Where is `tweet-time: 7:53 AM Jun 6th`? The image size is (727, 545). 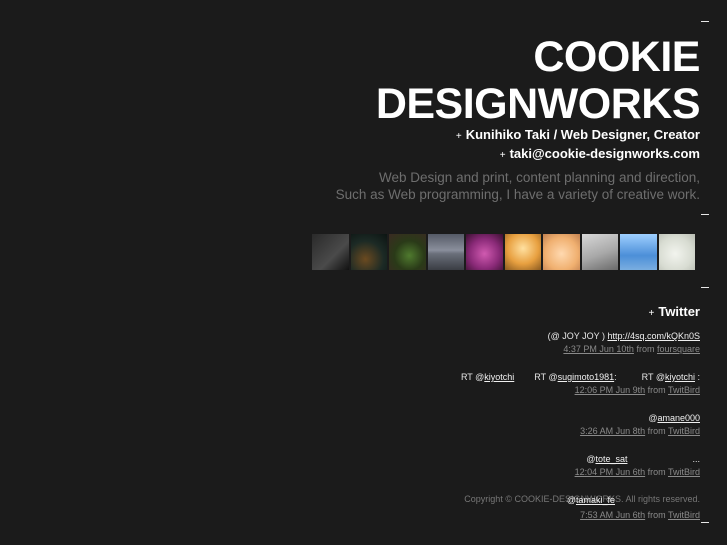
tweet-time: 7:53 AM Jun 6th is located at coordinates (612, 515).